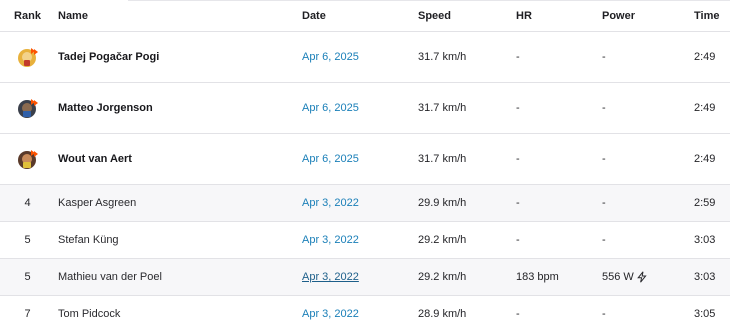 The width and height of the screenshot is (730, 331). What do you see at coordinates (556, 16) in the screenshot?
I see `column-header-hr: HR` at bounding box center [556, 16].